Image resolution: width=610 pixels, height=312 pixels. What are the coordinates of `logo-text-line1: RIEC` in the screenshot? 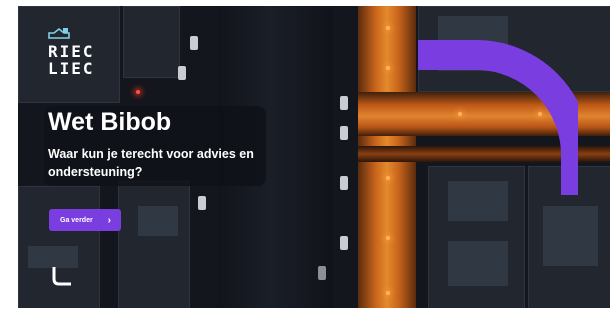 It's located at (71, 51).